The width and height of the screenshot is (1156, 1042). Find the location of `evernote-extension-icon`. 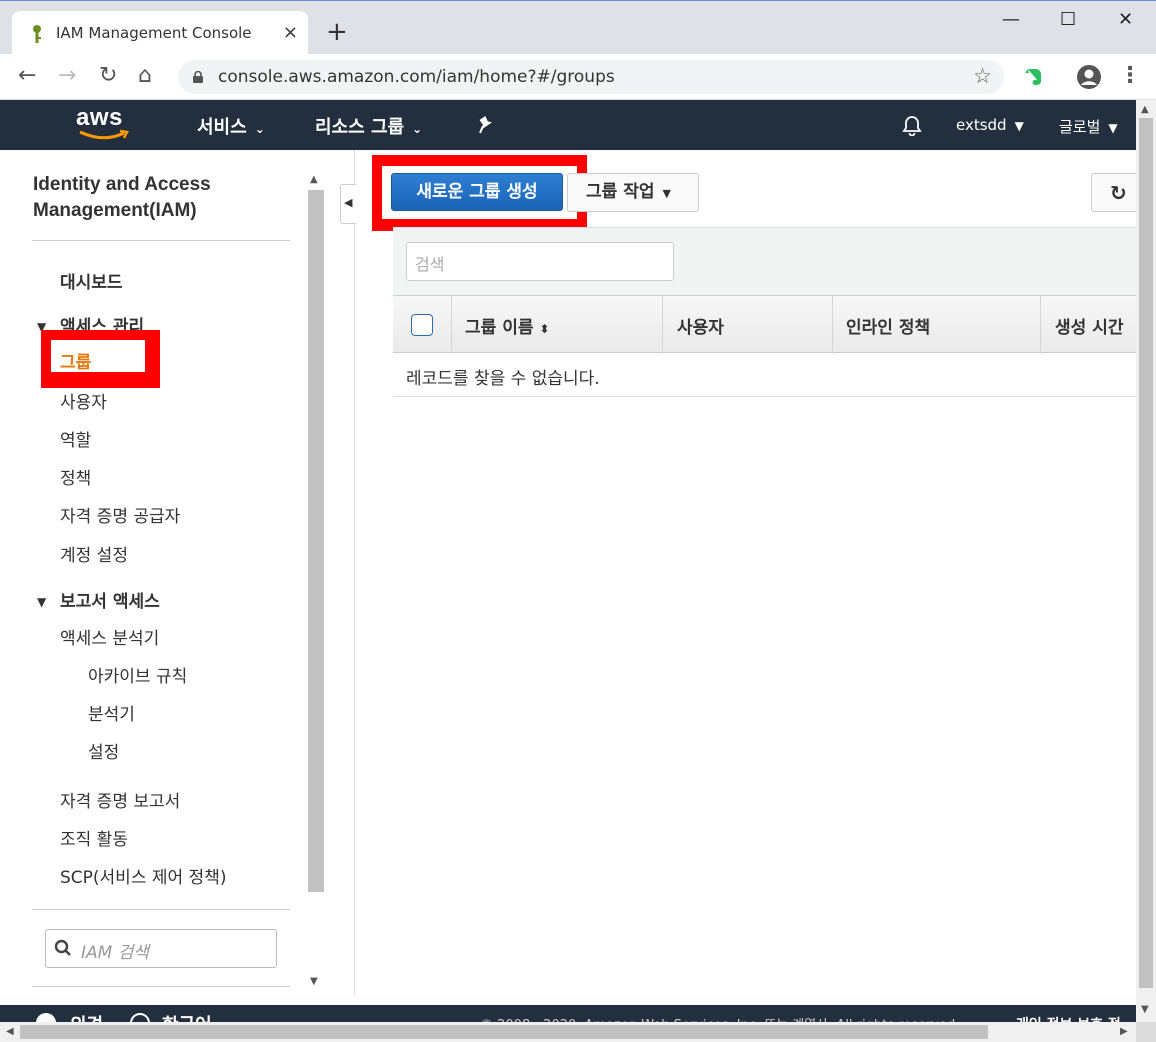

evernote-extension-icon is located at coordinates (1033, 77).